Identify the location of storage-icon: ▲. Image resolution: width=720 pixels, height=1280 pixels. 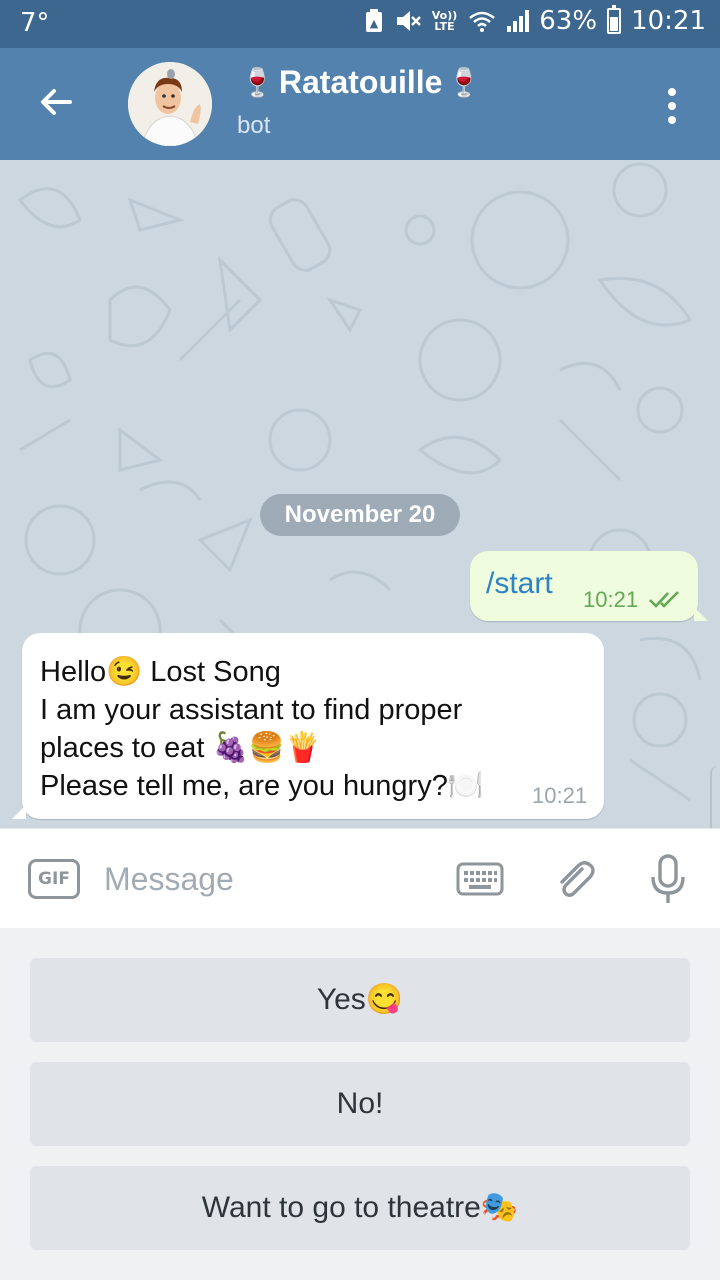
(373, 20).